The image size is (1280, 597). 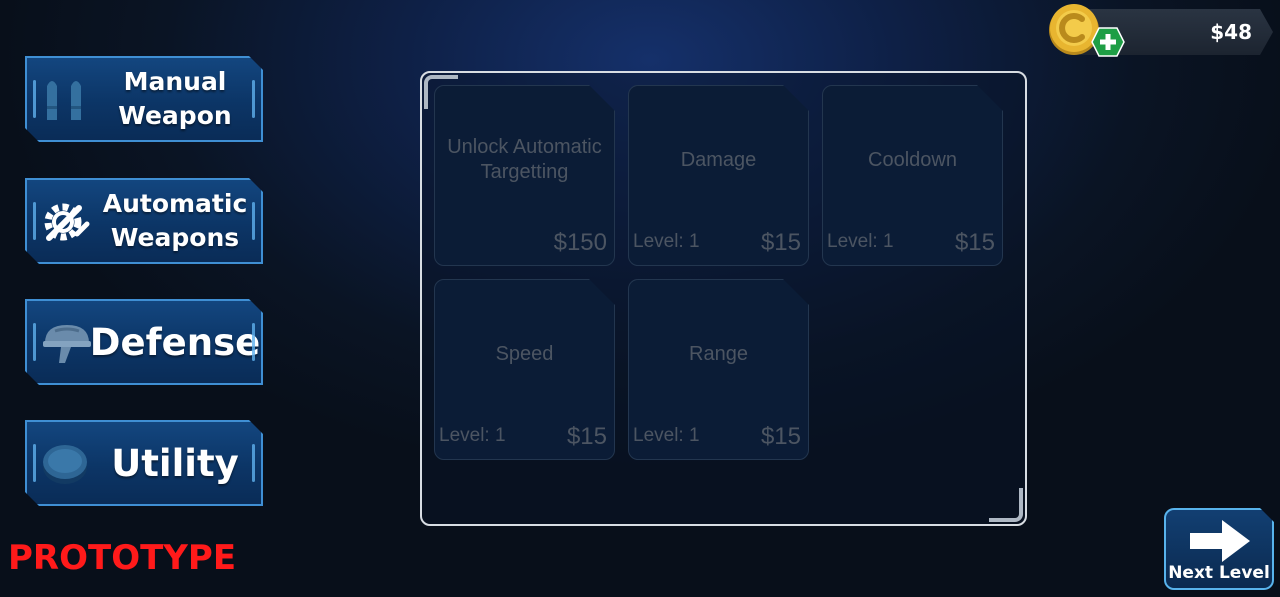 I want to click on next-level-label: Next Level, so click(x=1219, y=573).